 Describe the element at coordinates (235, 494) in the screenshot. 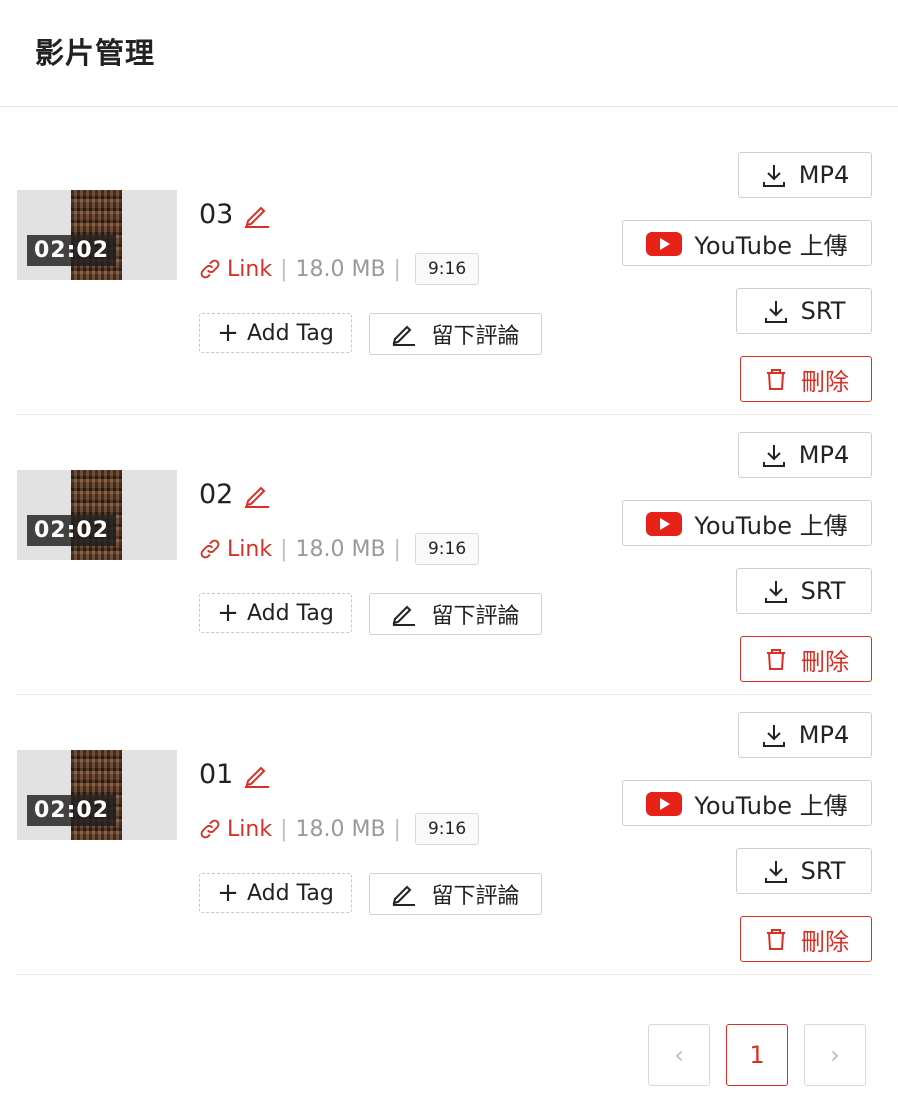

I see `video-title-line: 02` at that location.